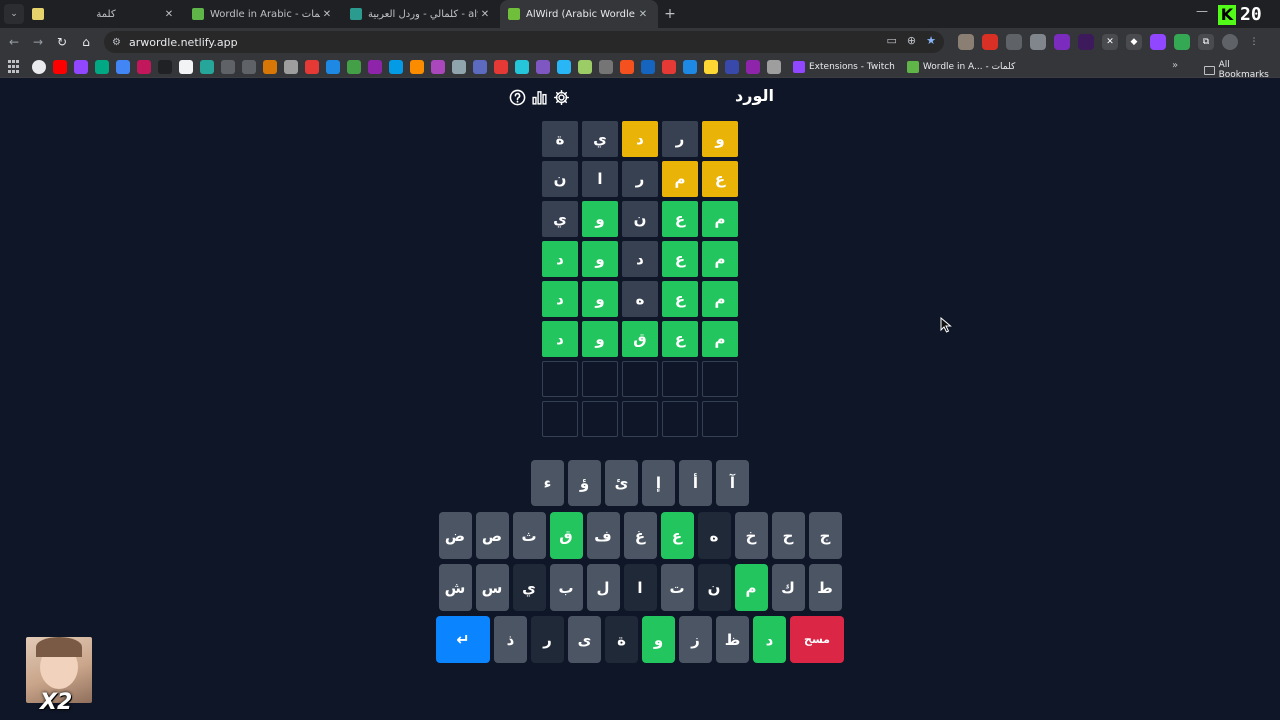 Image resolution: width=1280 pixels, height=720 pixels. I want to click on keyboard-key: م, so click(751, 587).